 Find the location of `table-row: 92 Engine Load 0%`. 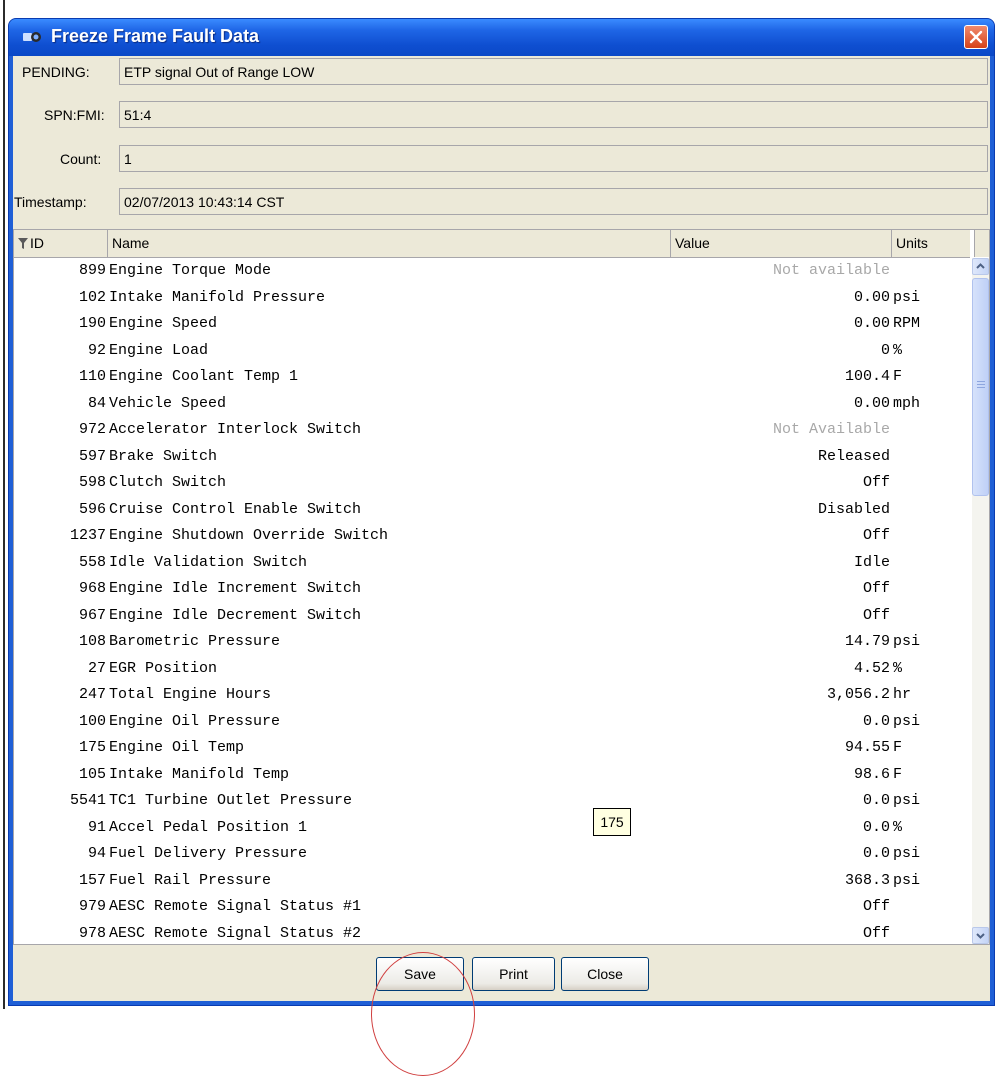

table-row: 92 Engine Load 0% is located at coordinates (492, 351).